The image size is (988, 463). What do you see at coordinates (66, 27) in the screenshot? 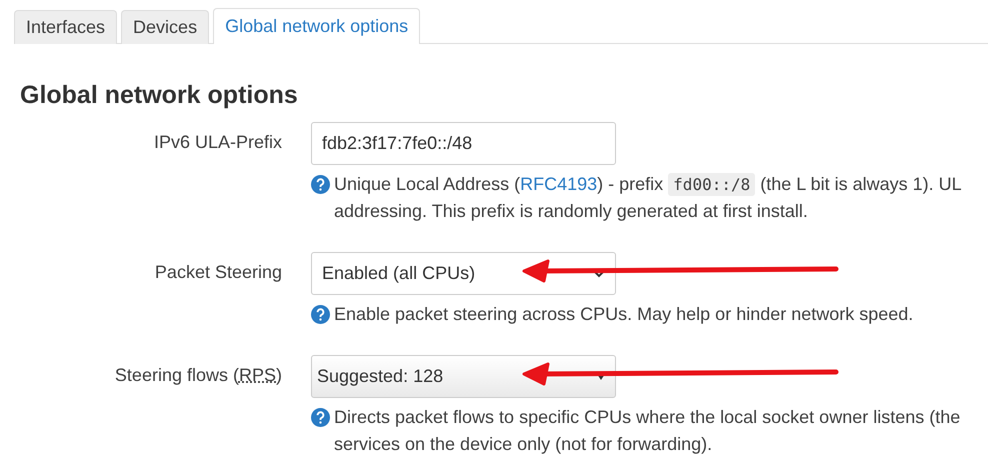
I see `tab: Interfaces` at bounding box center [66, 27].